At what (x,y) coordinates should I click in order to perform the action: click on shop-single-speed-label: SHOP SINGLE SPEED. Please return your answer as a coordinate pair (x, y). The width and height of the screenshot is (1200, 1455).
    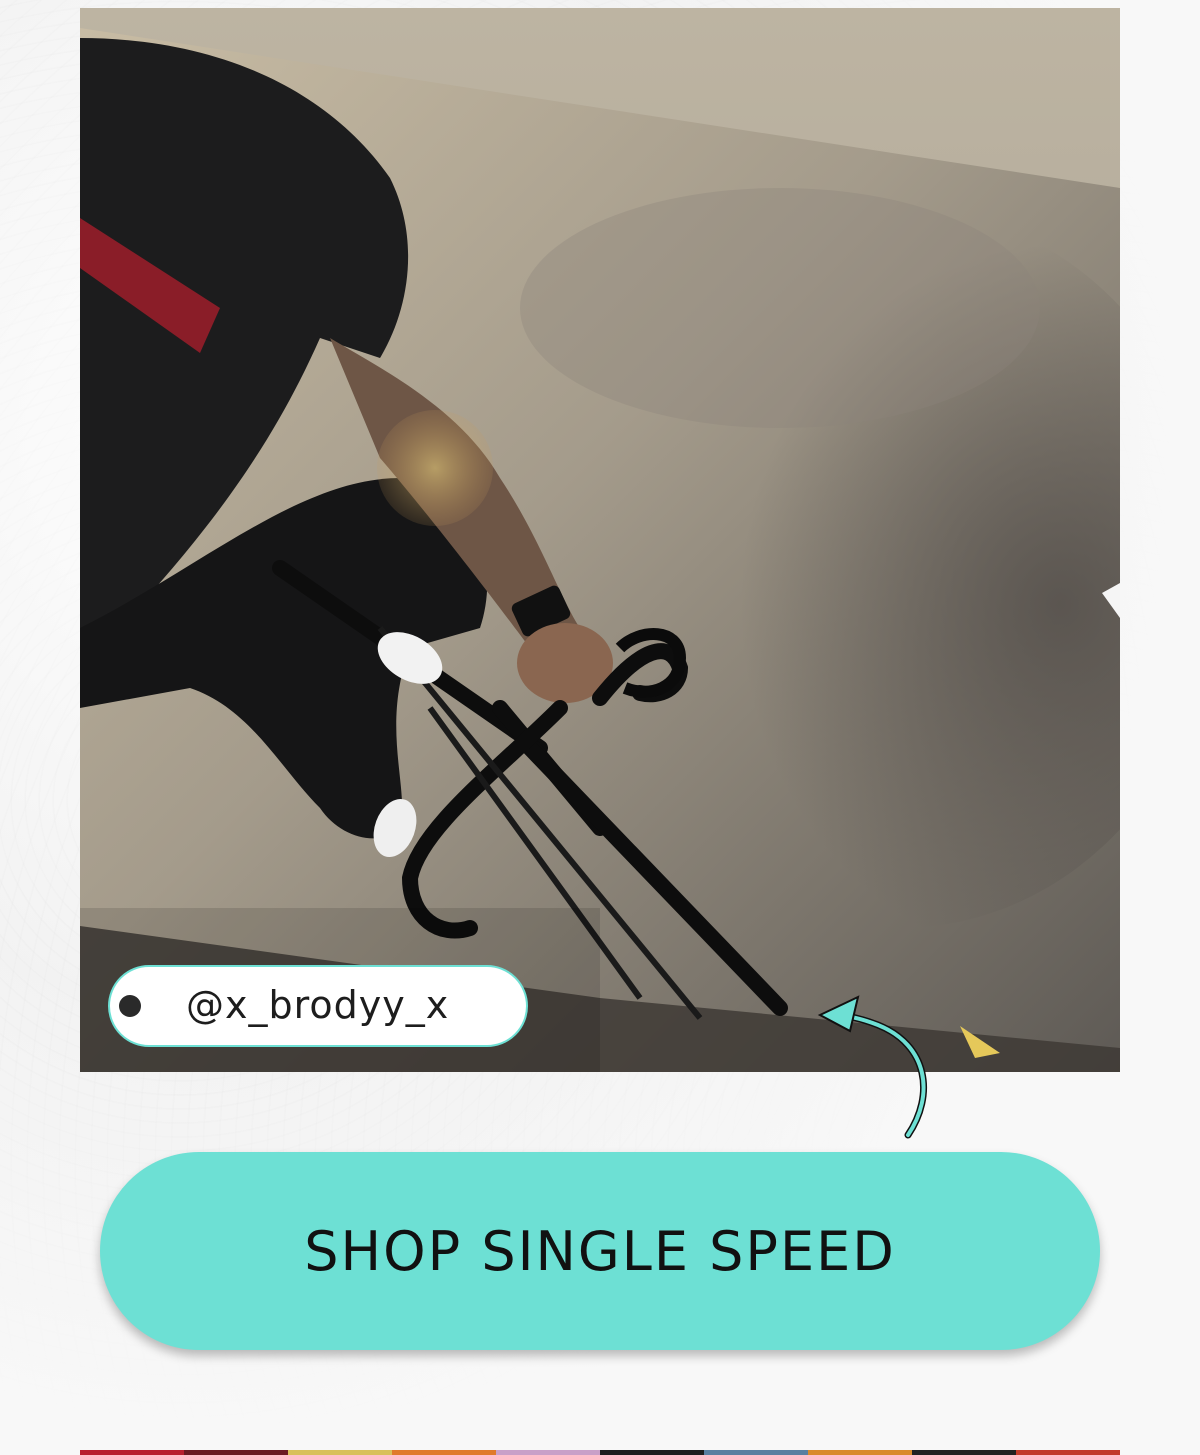
    Looking at the image, I should click on (600, 1251).